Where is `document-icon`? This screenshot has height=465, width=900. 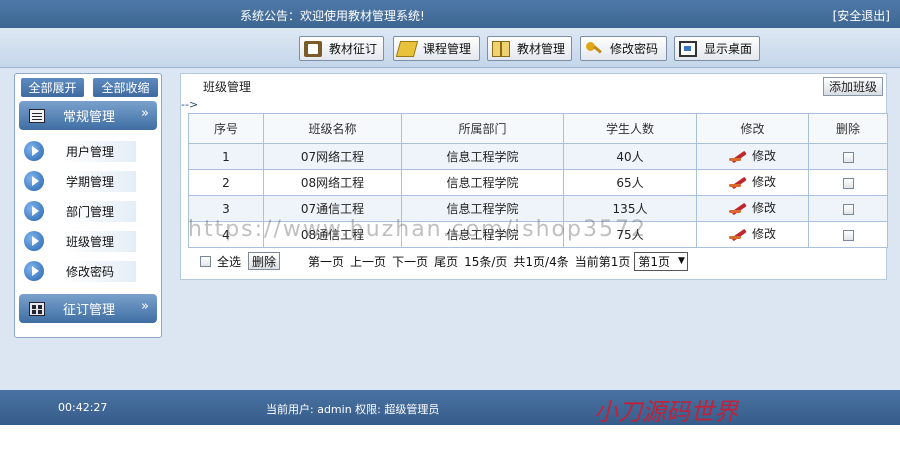
document-icon is located at coordinates (37, 115).